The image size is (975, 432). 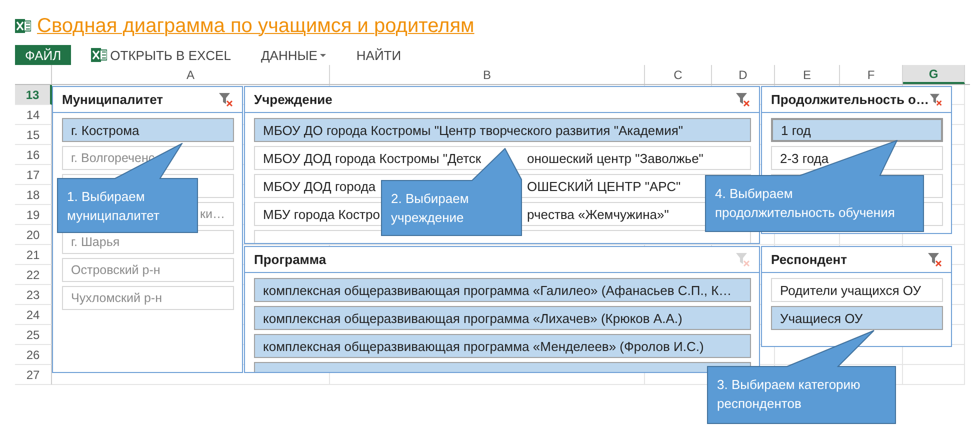 I want to click on slicer-title: Программа, so click(x=290, y=259).